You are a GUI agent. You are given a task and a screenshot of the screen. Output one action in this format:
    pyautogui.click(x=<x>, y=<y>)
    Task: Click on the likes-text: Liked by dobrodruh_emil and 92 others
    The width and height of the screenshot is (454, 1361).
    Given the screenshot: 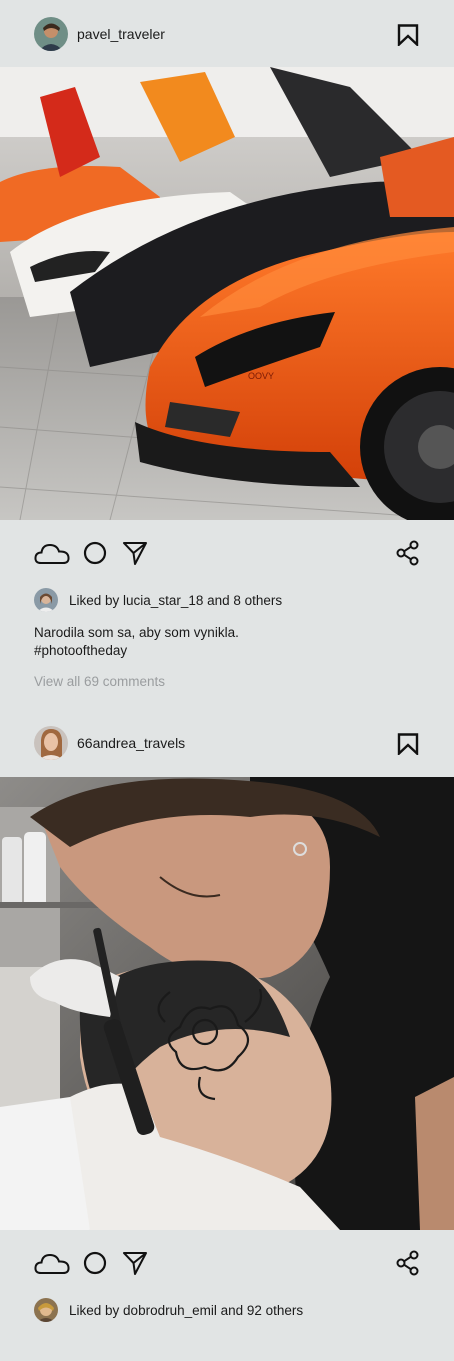 What is the action you would take?
    pyautogui.click(x=186, y=1310)
    